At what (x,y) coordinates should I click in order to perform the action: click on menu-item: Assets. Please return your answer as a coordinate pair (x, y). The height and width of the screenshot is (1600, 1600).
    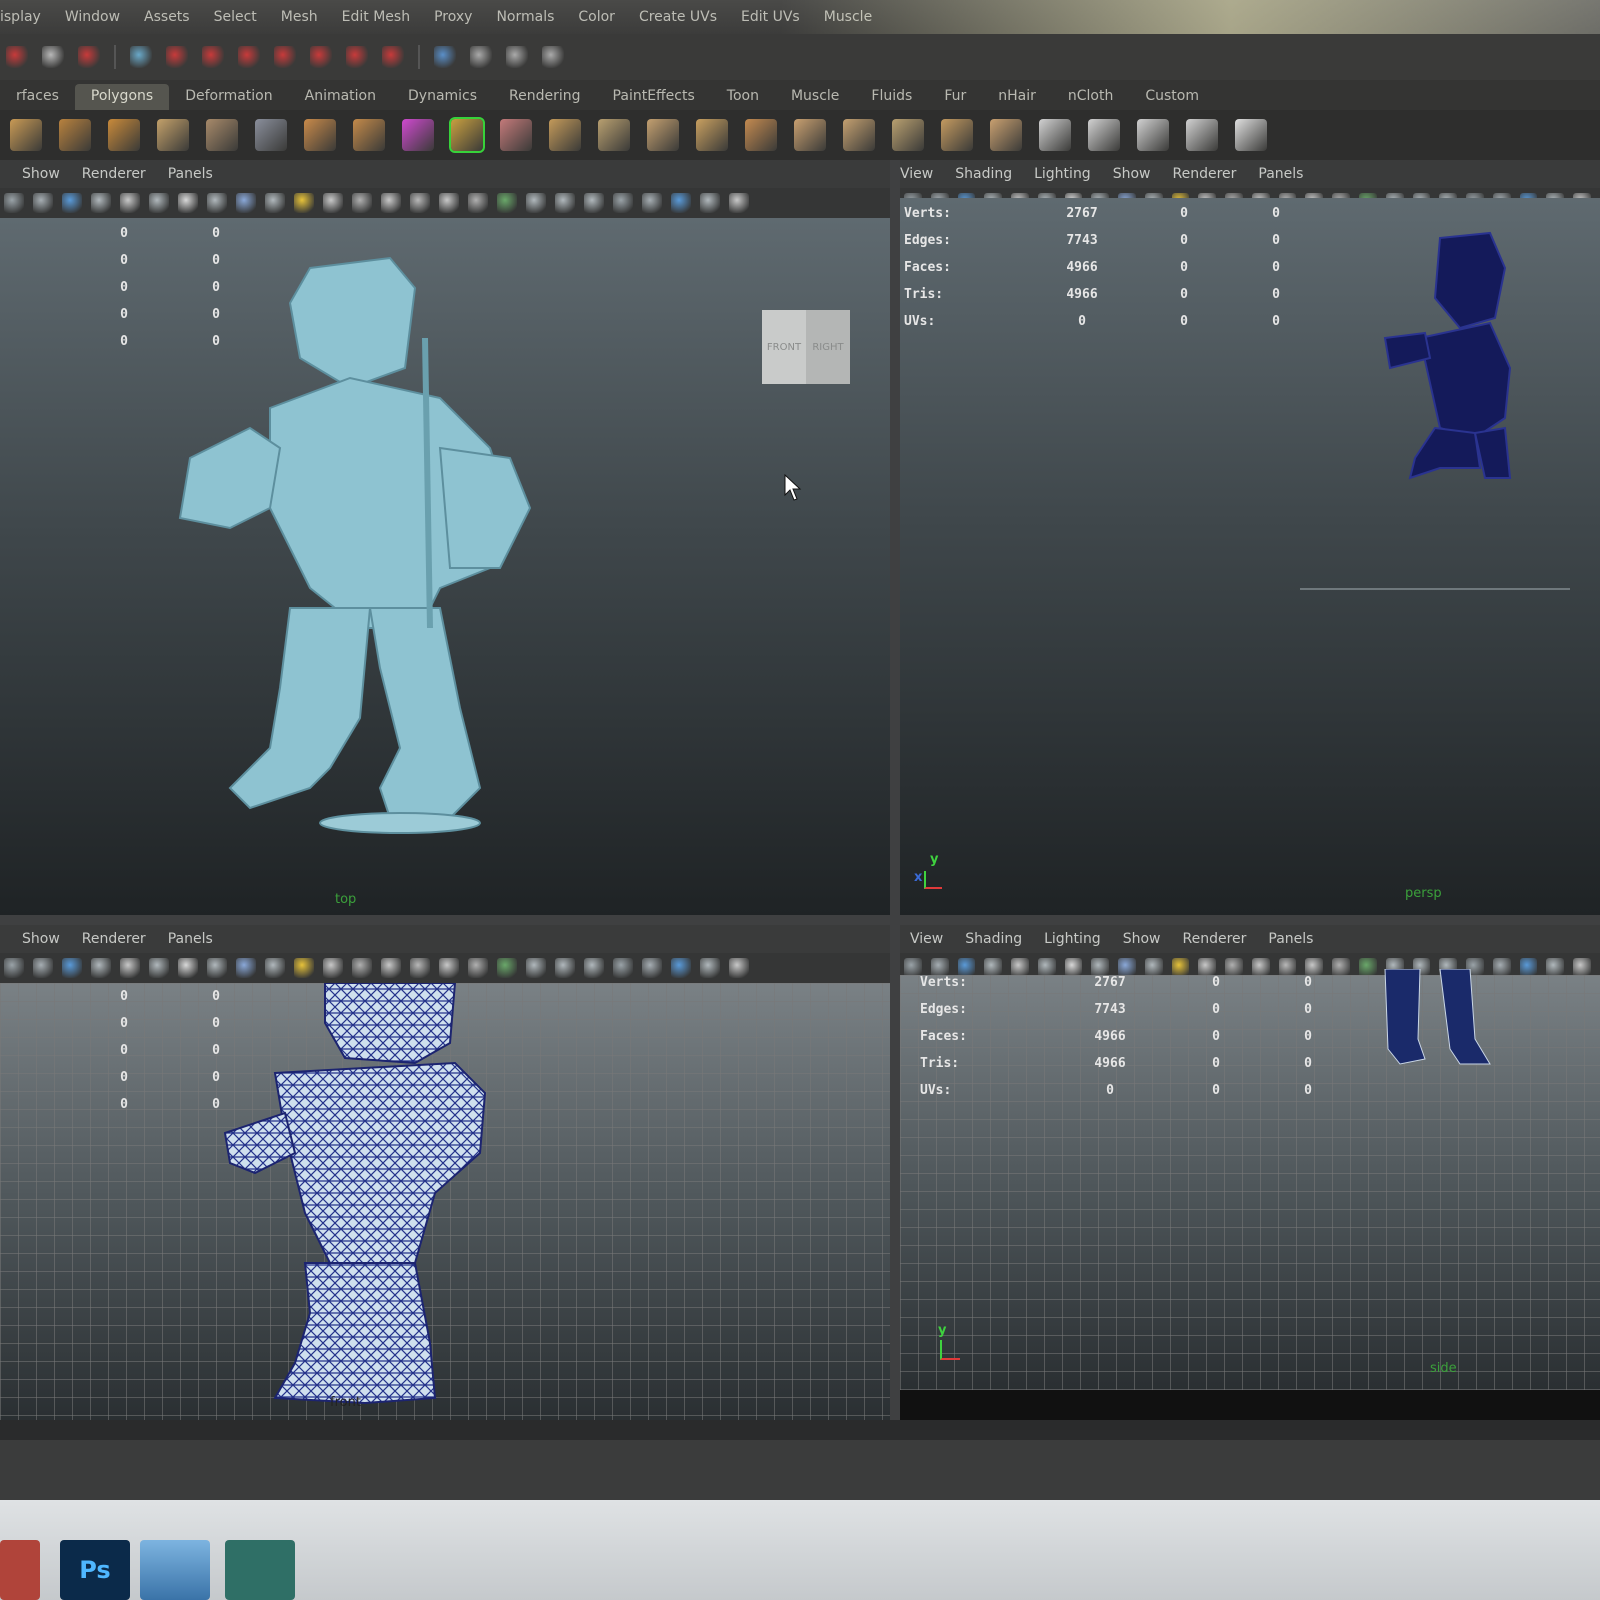
    Looking at the image, I should click on (167, 17).